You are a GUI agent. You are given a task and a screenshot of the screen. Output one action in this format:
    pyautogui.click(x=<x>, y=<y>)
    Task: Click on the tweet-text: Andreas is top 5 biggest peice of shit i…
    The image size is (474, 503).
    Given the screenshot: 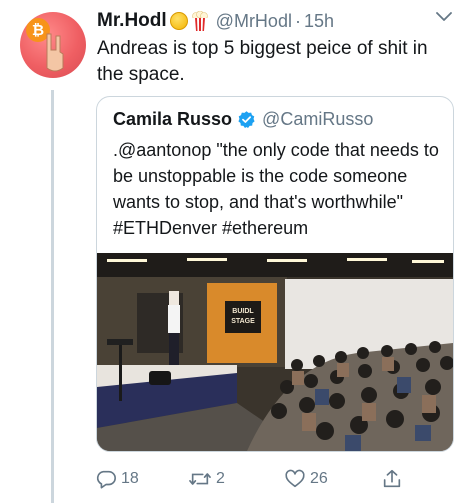 What is the action you would take?
    pyautogui.click(x=262, y=61)
    